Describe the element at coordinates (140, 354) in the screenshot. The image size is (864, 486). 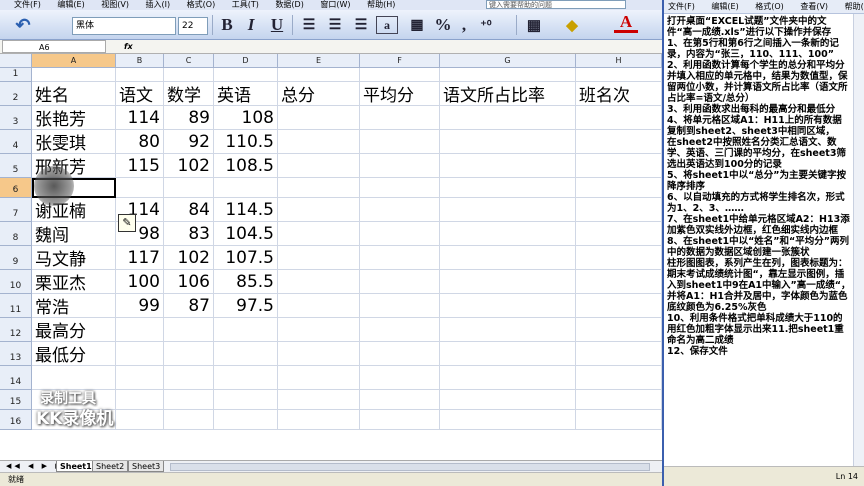
I see `cell-b13` at that location.